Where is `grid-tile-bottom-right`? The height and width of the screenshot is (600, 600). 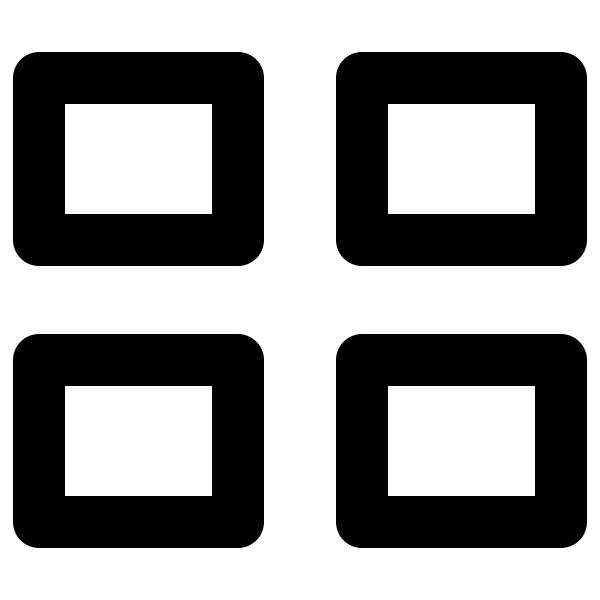
grid-tile-bottom-right is located at coordinates (461, 441).